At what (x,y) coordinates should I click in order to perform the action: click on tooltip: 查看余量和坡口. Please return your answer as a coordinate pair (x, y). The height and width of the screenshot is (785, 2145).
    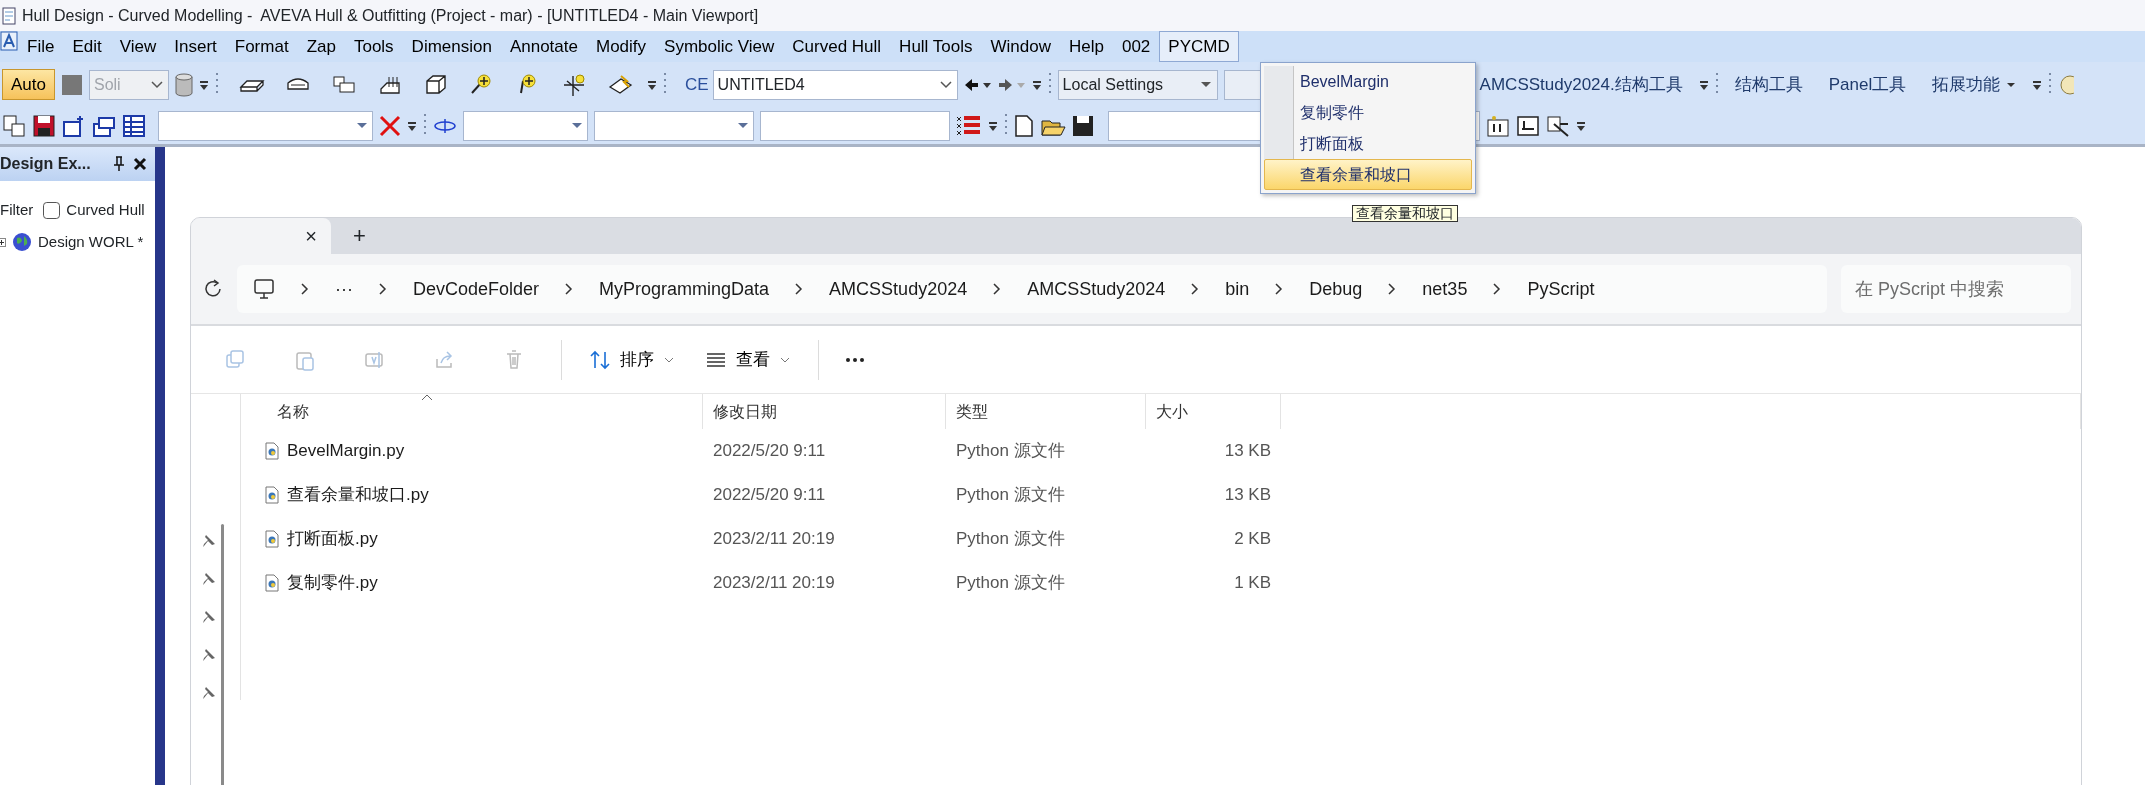
    Looking at the image, I should click on (1405, 213).